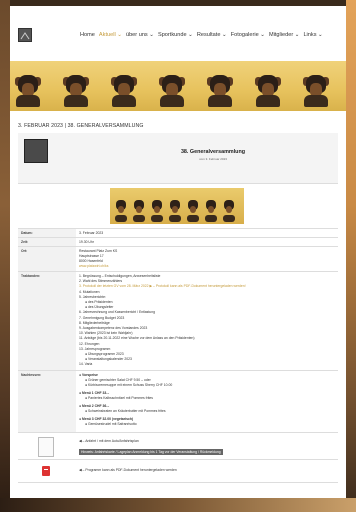 The width and height of the screenshot is (356, 512). I want to click on event-photo, so click(178, 206).